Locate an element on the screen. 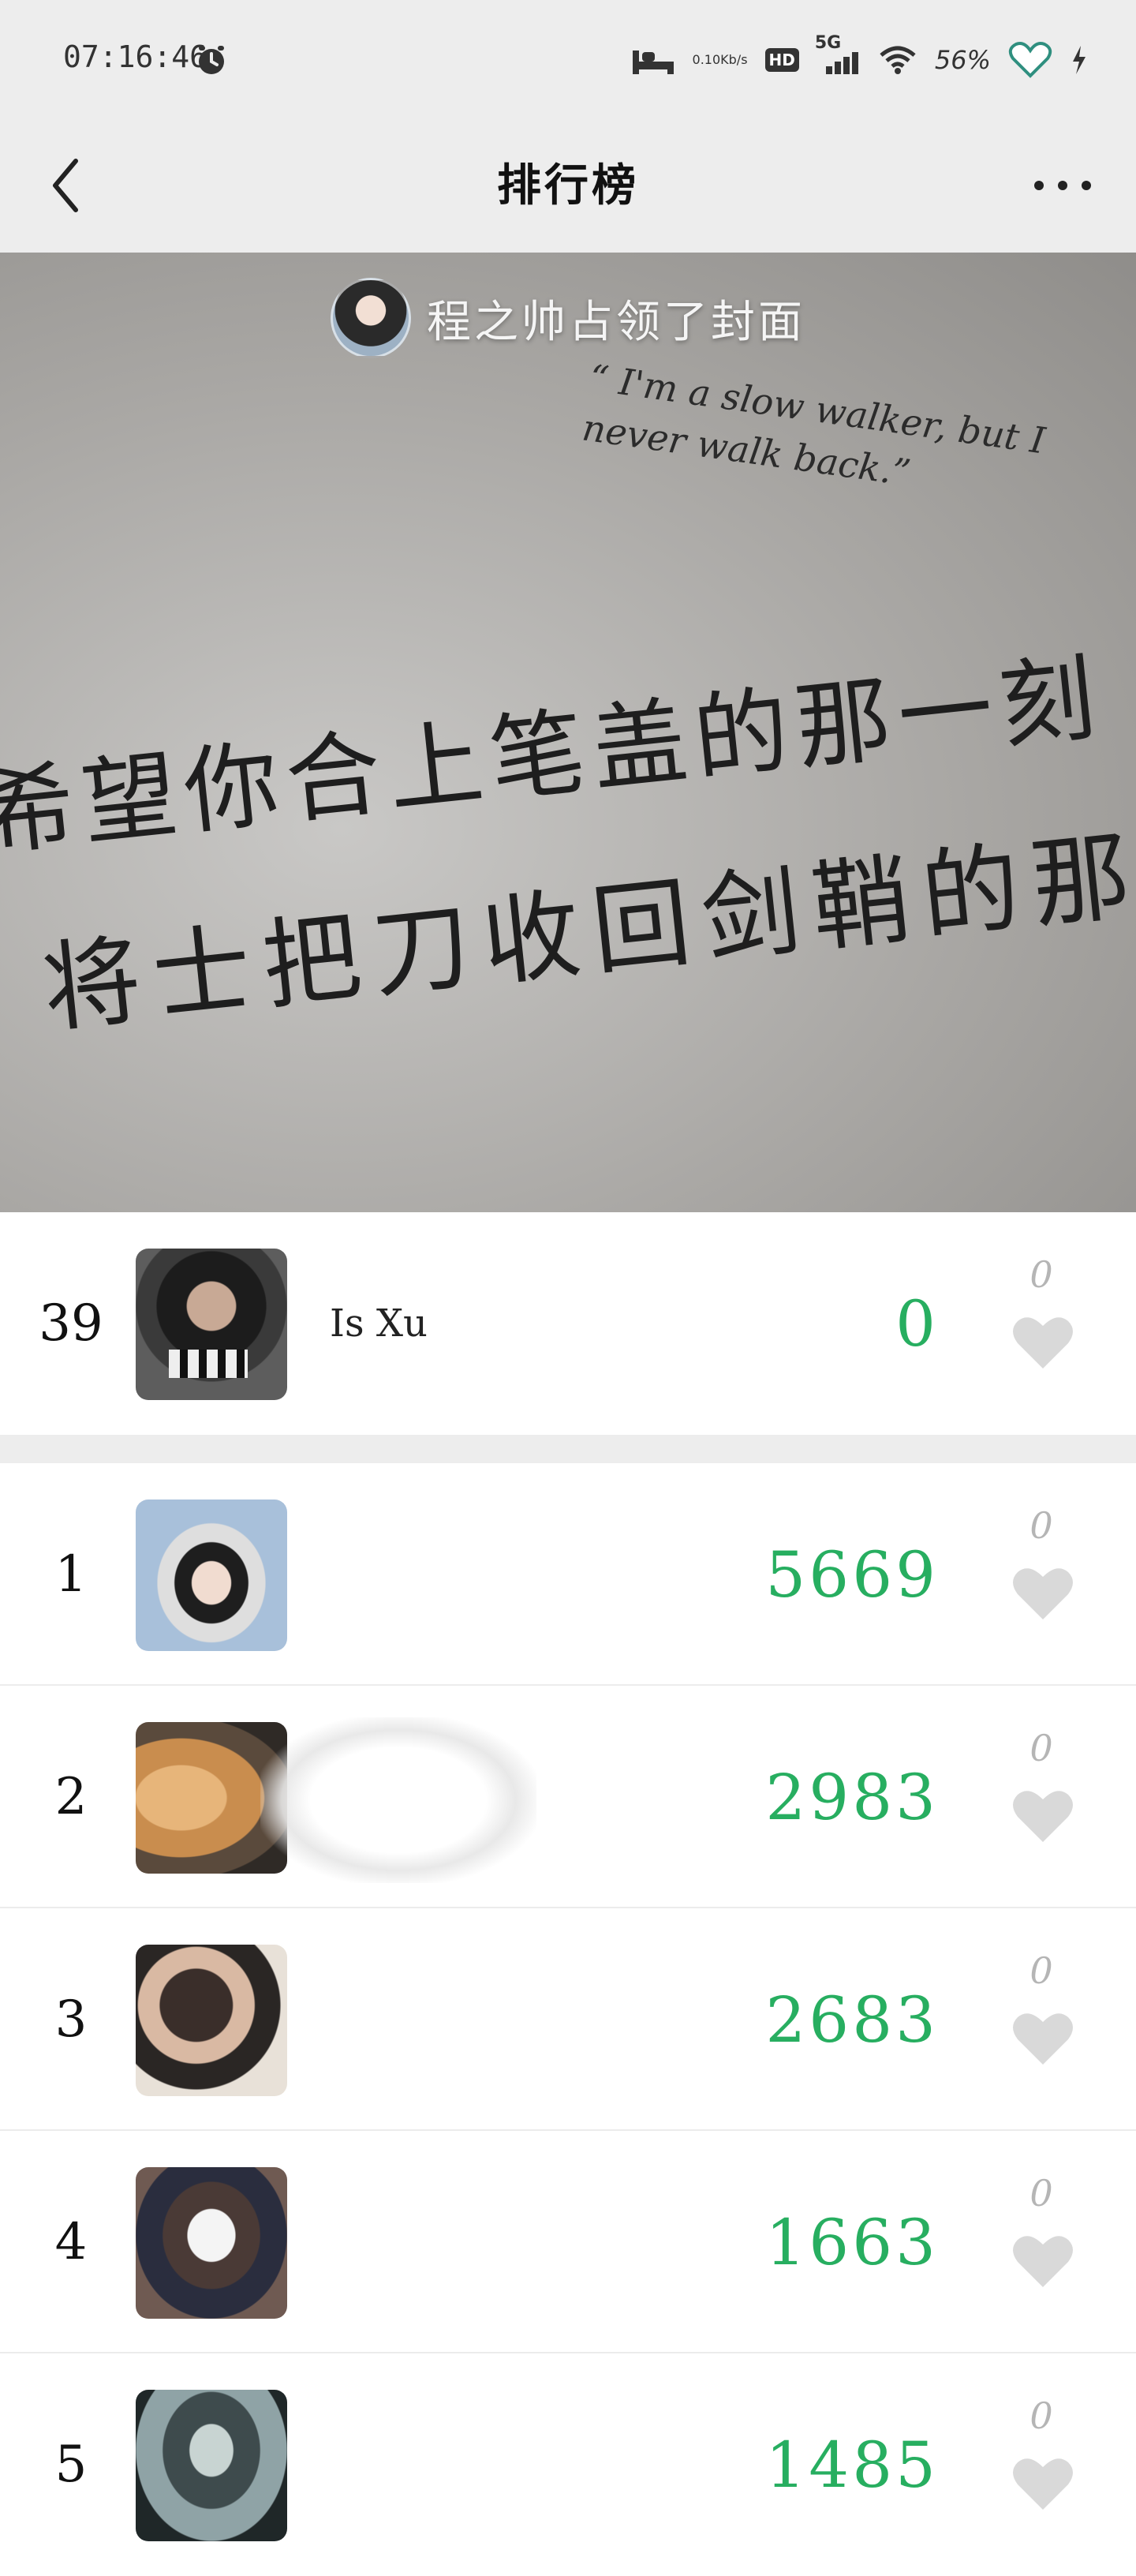  bed-icon is located at coordinates (653, 62).